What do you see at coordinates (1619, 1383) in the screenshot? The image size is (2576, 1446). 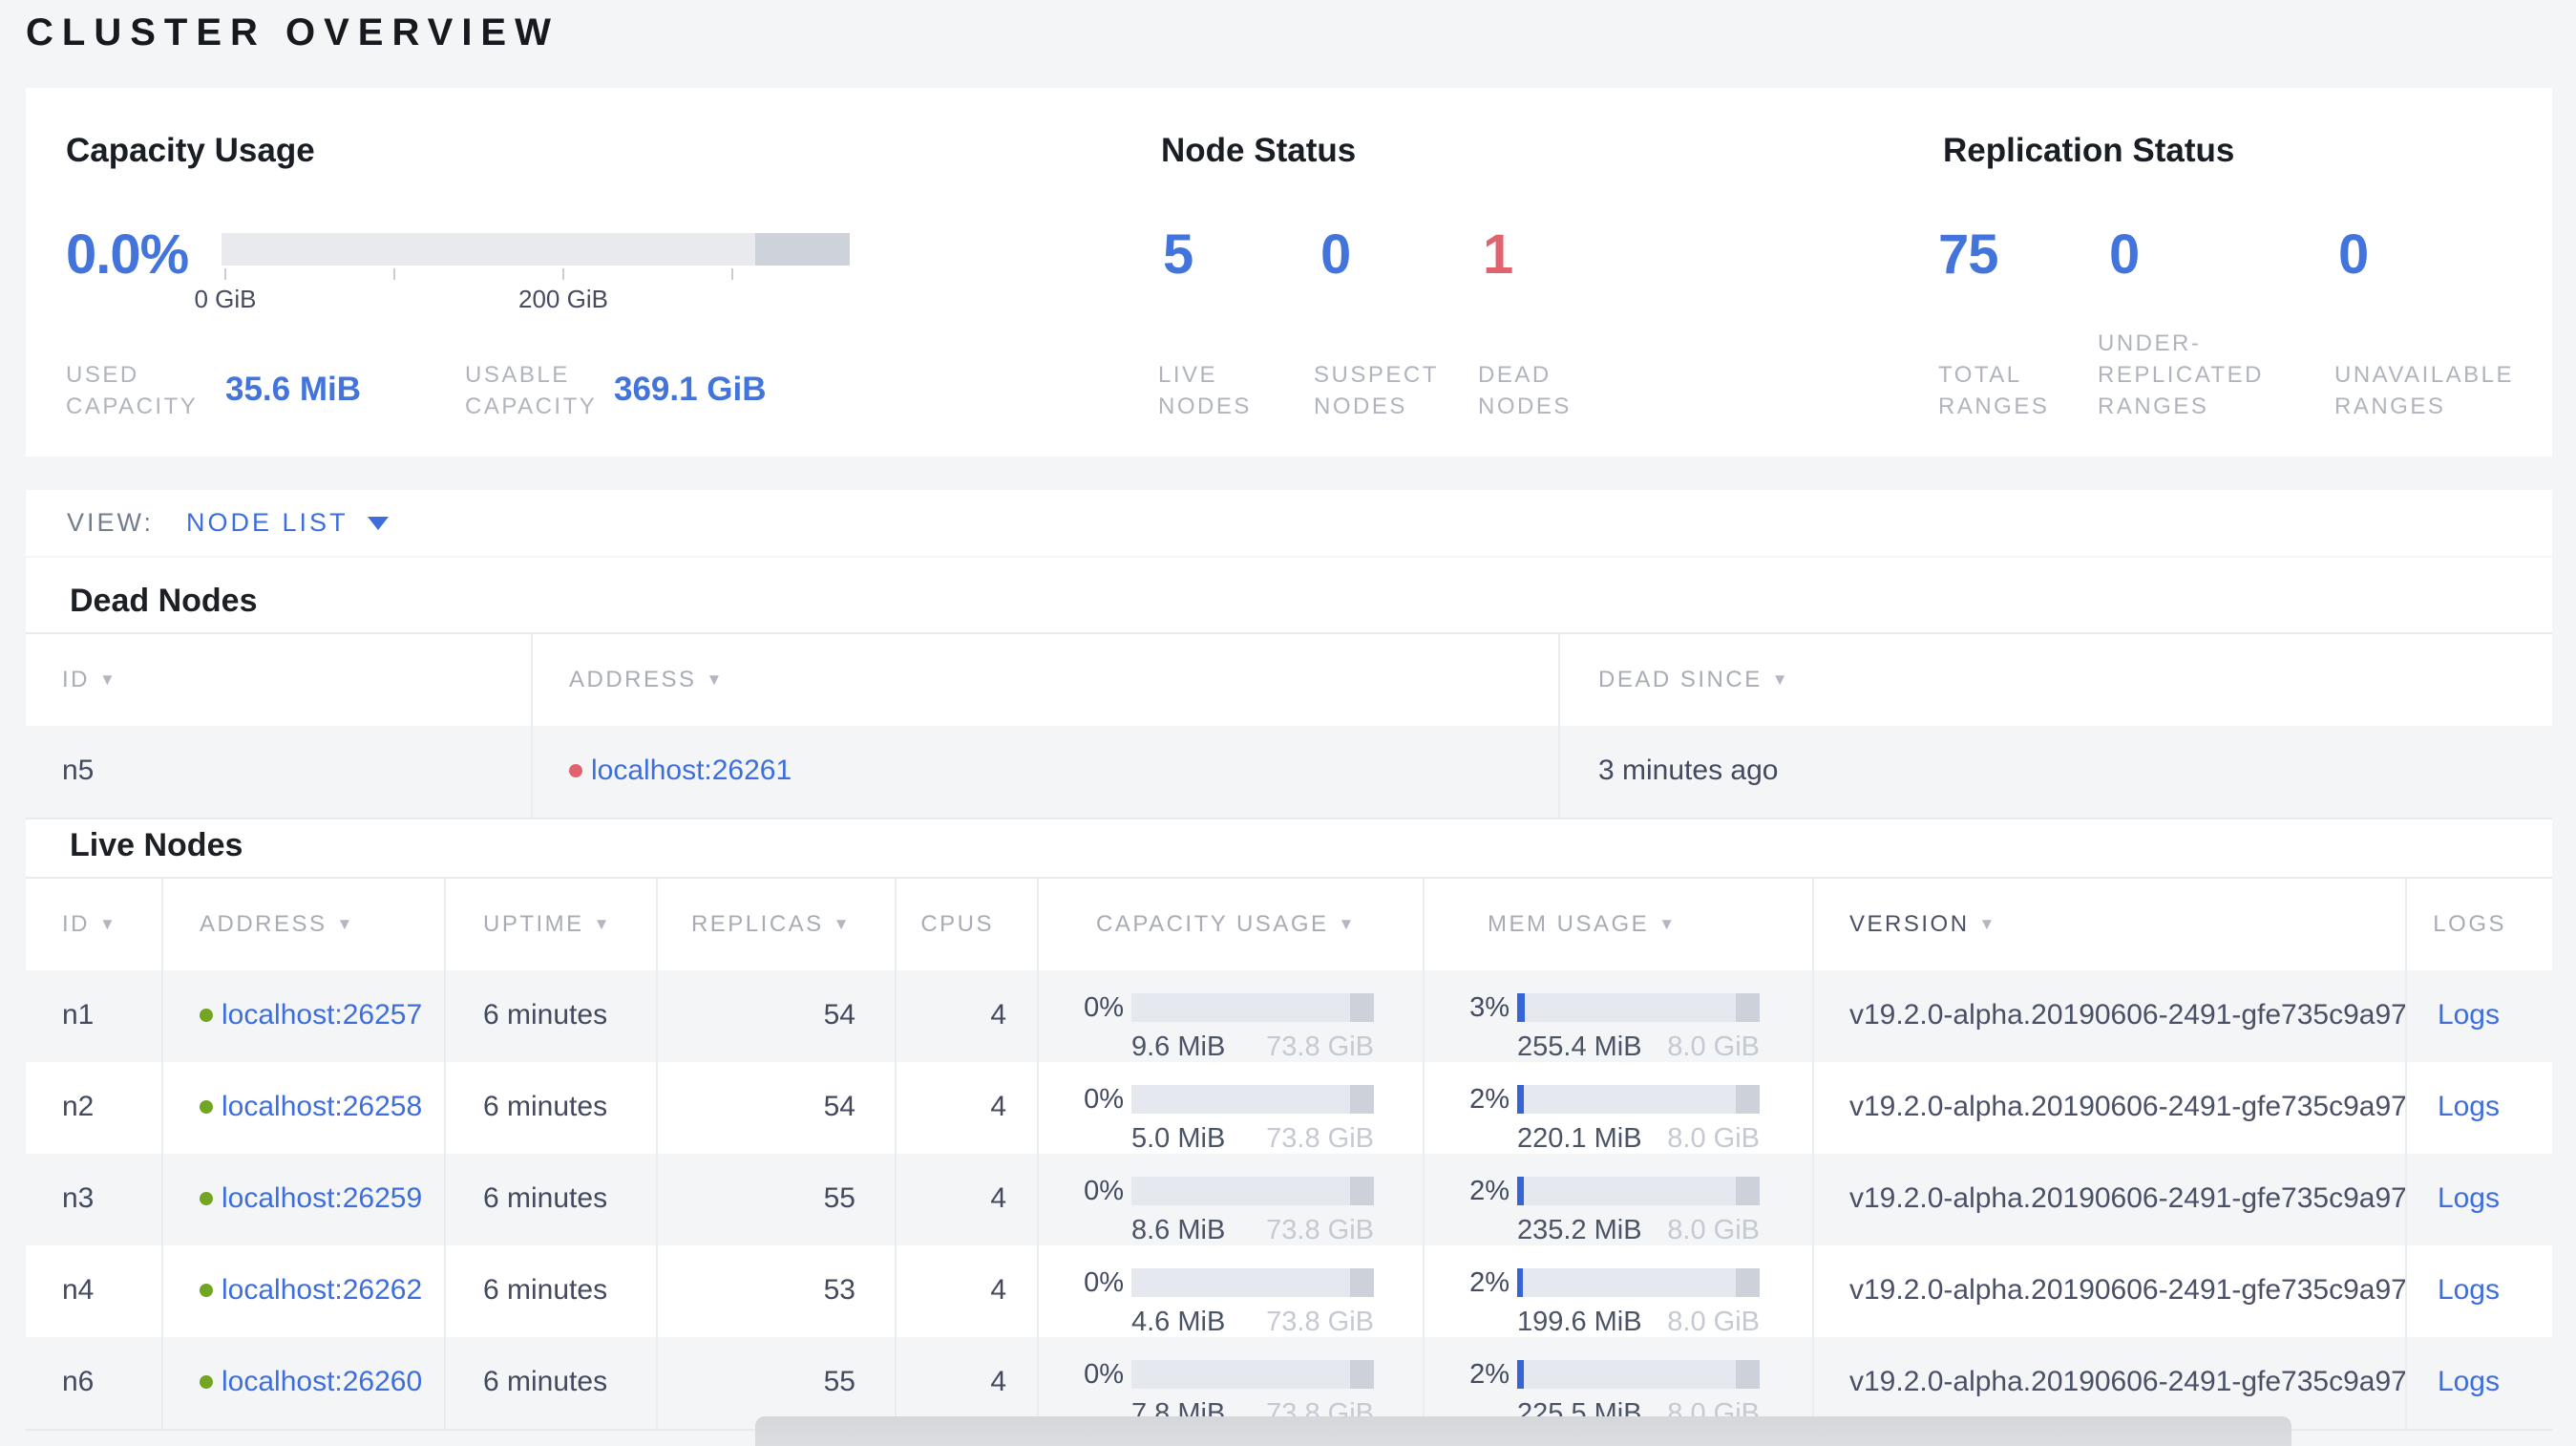 I see `mem-usage-cell: 2% 225.5 MiB 8.0 GiB` at bounding box center [1619, 1383].